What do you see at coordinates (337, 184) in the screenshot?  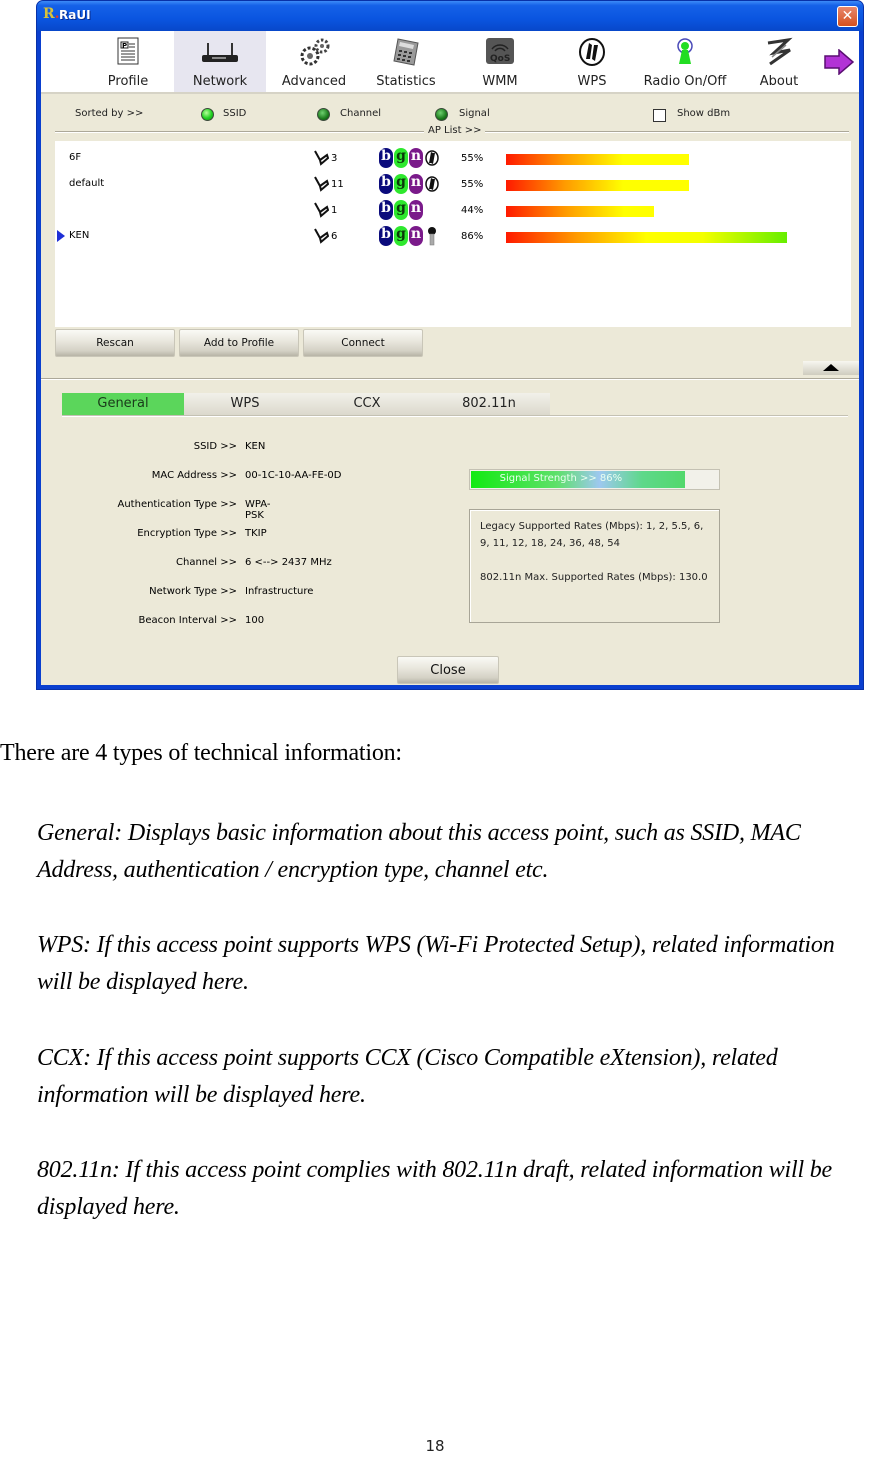 I see `ap-channel: 11` at bounding box center [337, 184].